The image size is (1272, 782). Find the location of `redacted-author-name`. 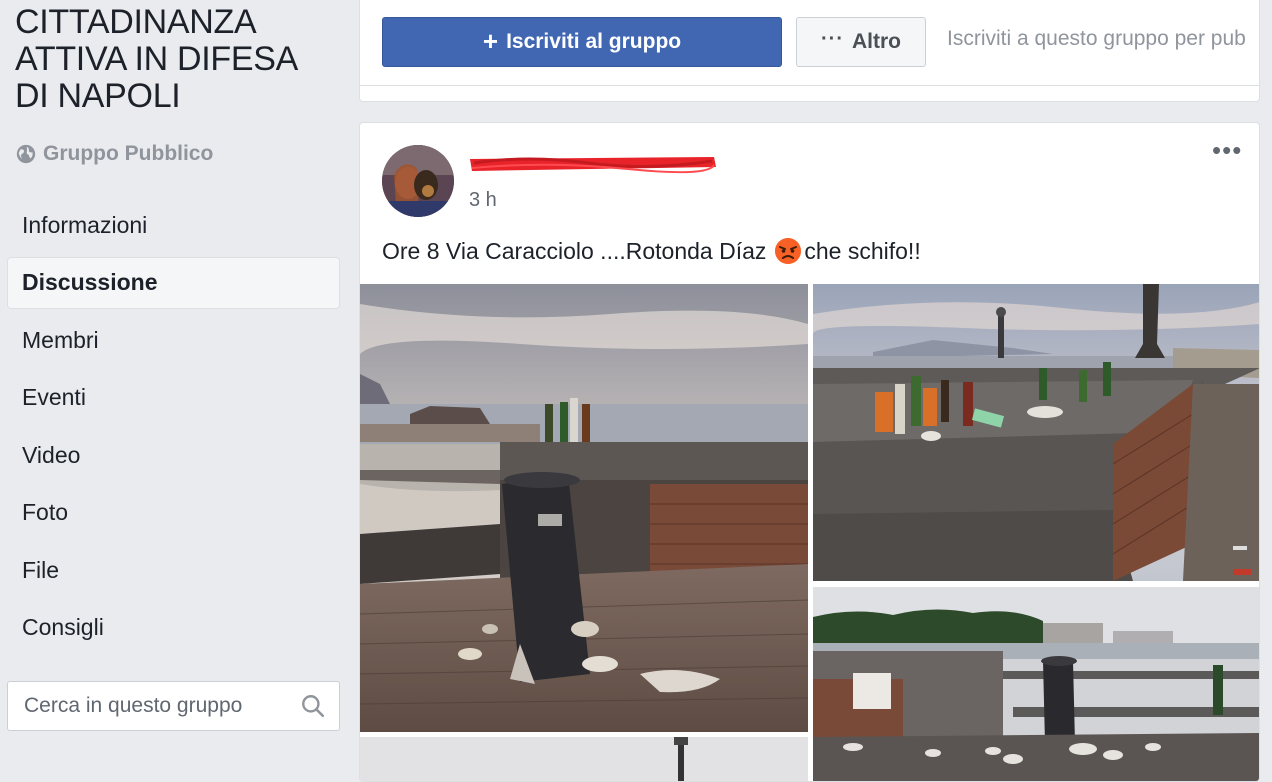

redacted-author-name is located at coordinates (593, 164).